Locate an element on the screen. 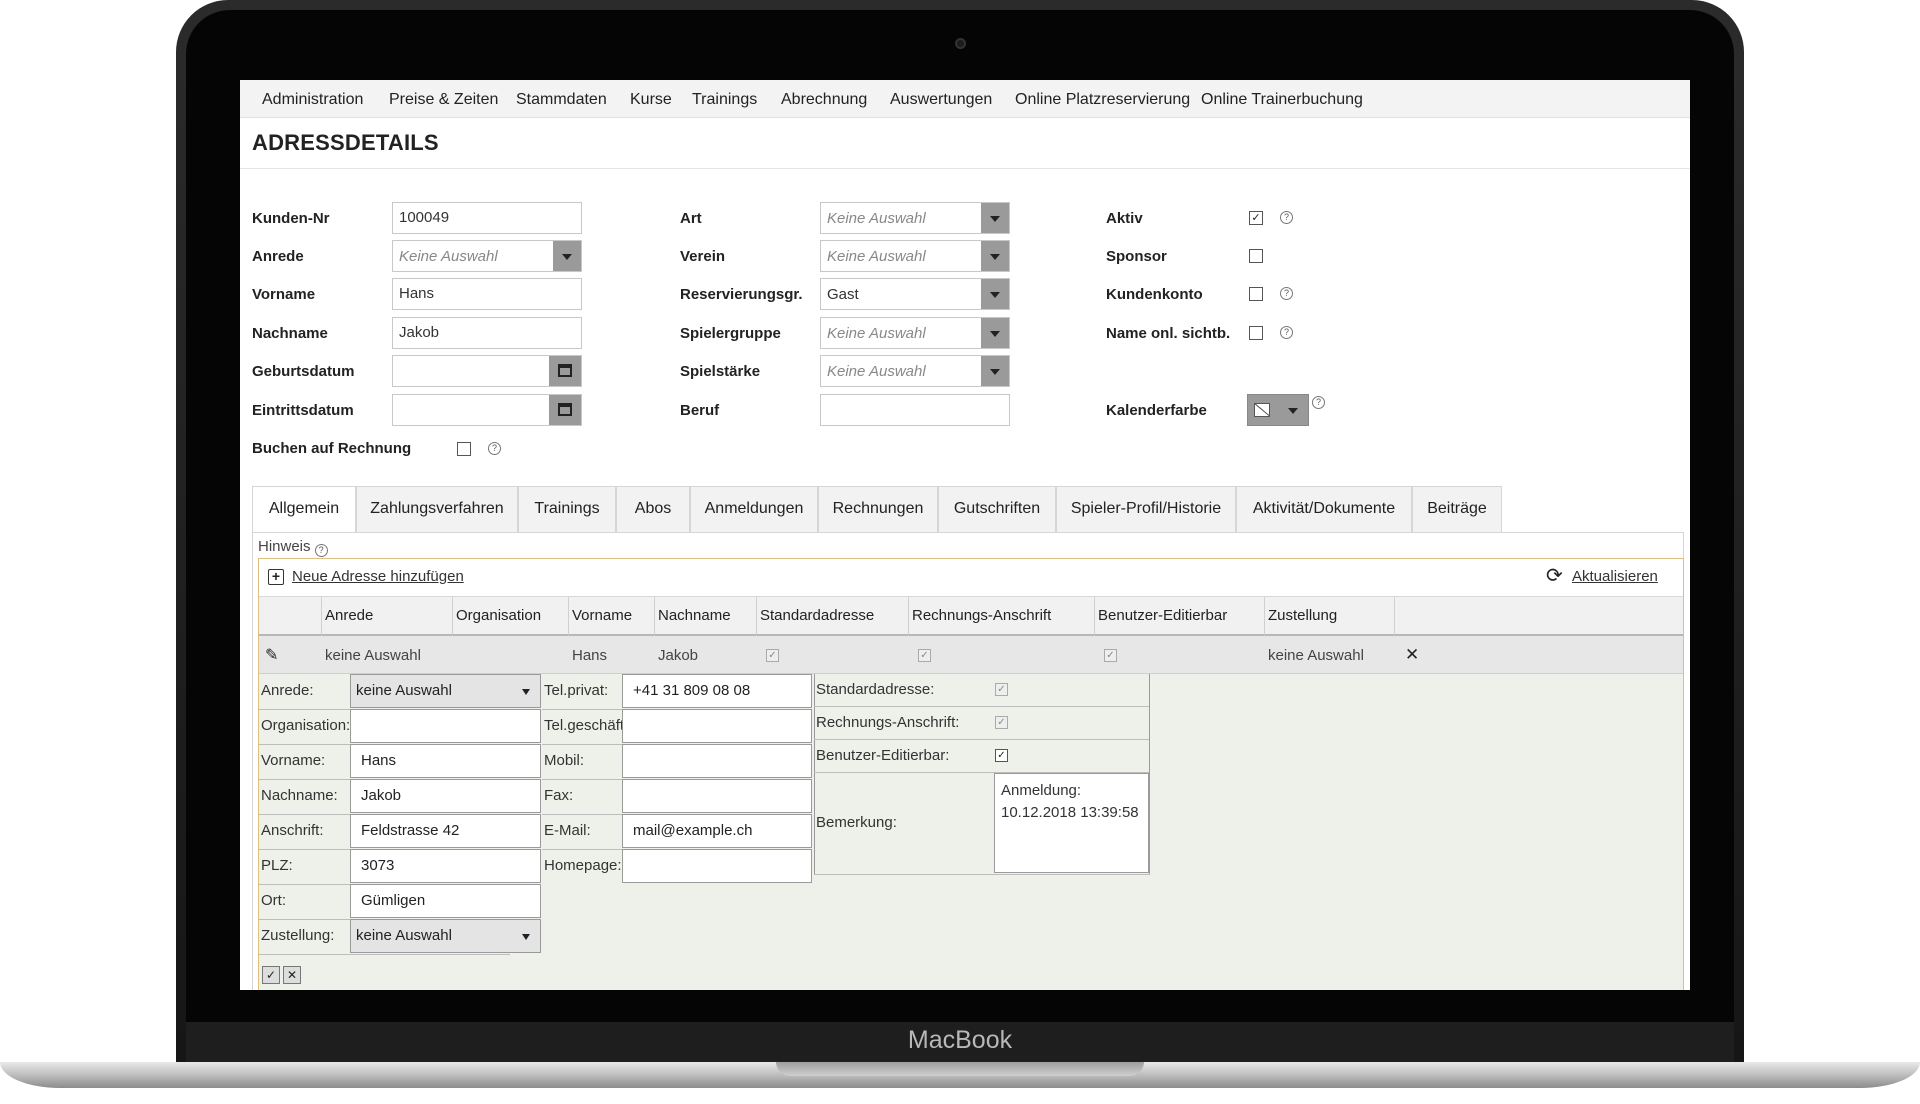 The height and width of the screenshot is (1104, 1920). edit-vorname-input: Hans is located at coordinates (445, 761).